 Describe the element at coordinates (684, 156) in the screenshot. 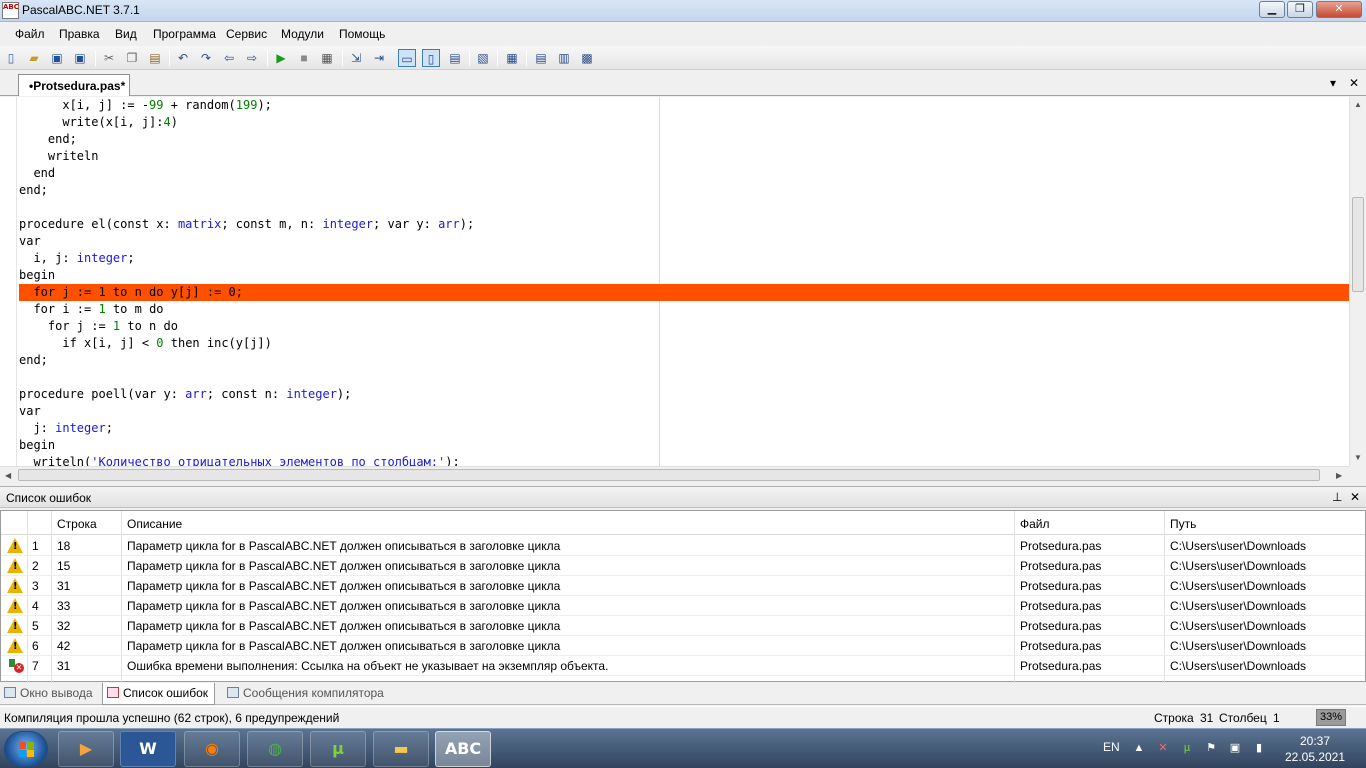

I see `code-line: writeln` at that location.